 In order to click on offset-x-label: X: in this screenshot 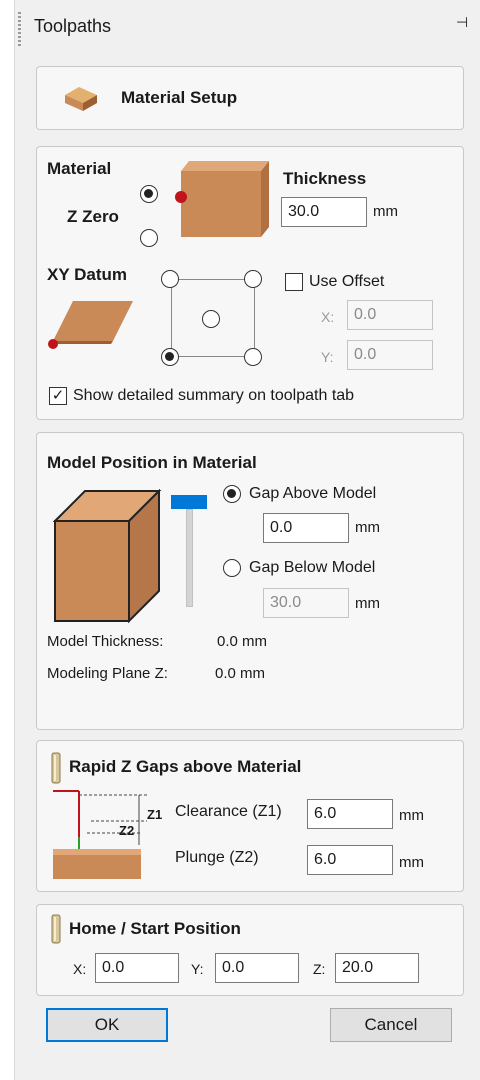, I will do `click(328, 317)`.